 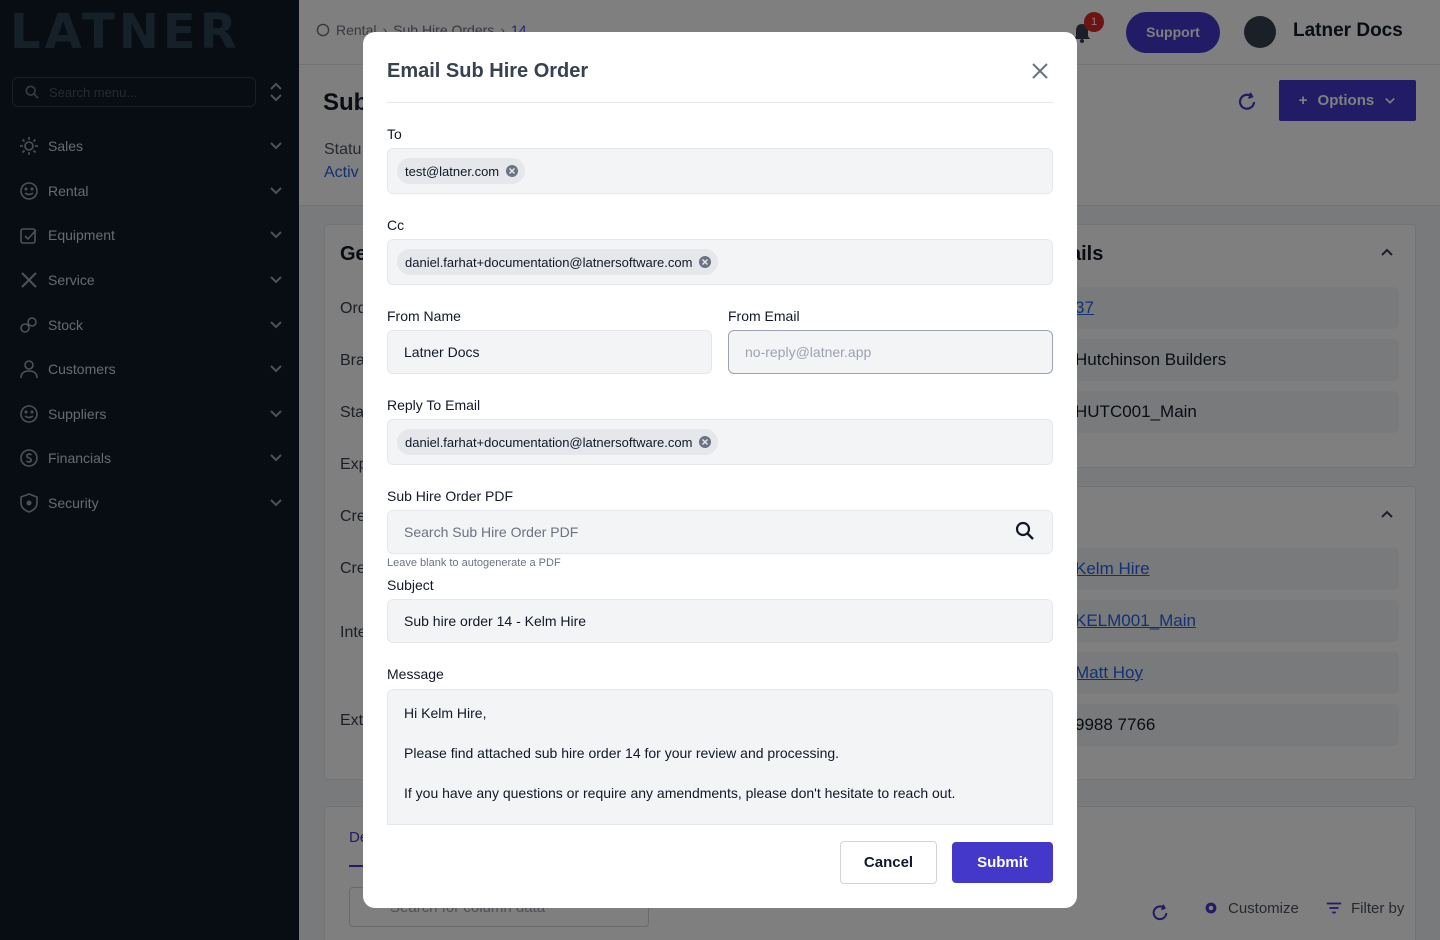 What do you see at coordinates (1040, 71) in the screenshot?
I see `close-icon` at bounding box center [1040, 71].